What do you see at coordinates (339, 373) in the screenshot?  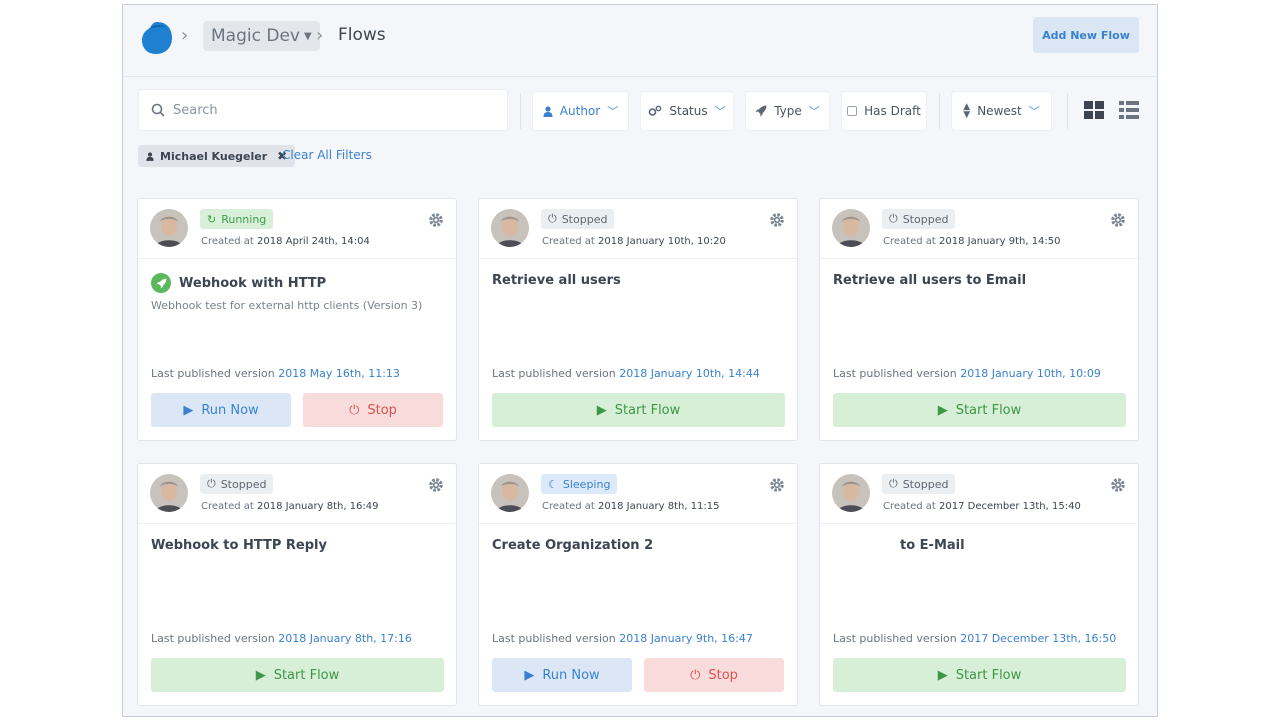 I see `published-date: 2018 May 16th, 11:13` at bounding box center [339, 373].